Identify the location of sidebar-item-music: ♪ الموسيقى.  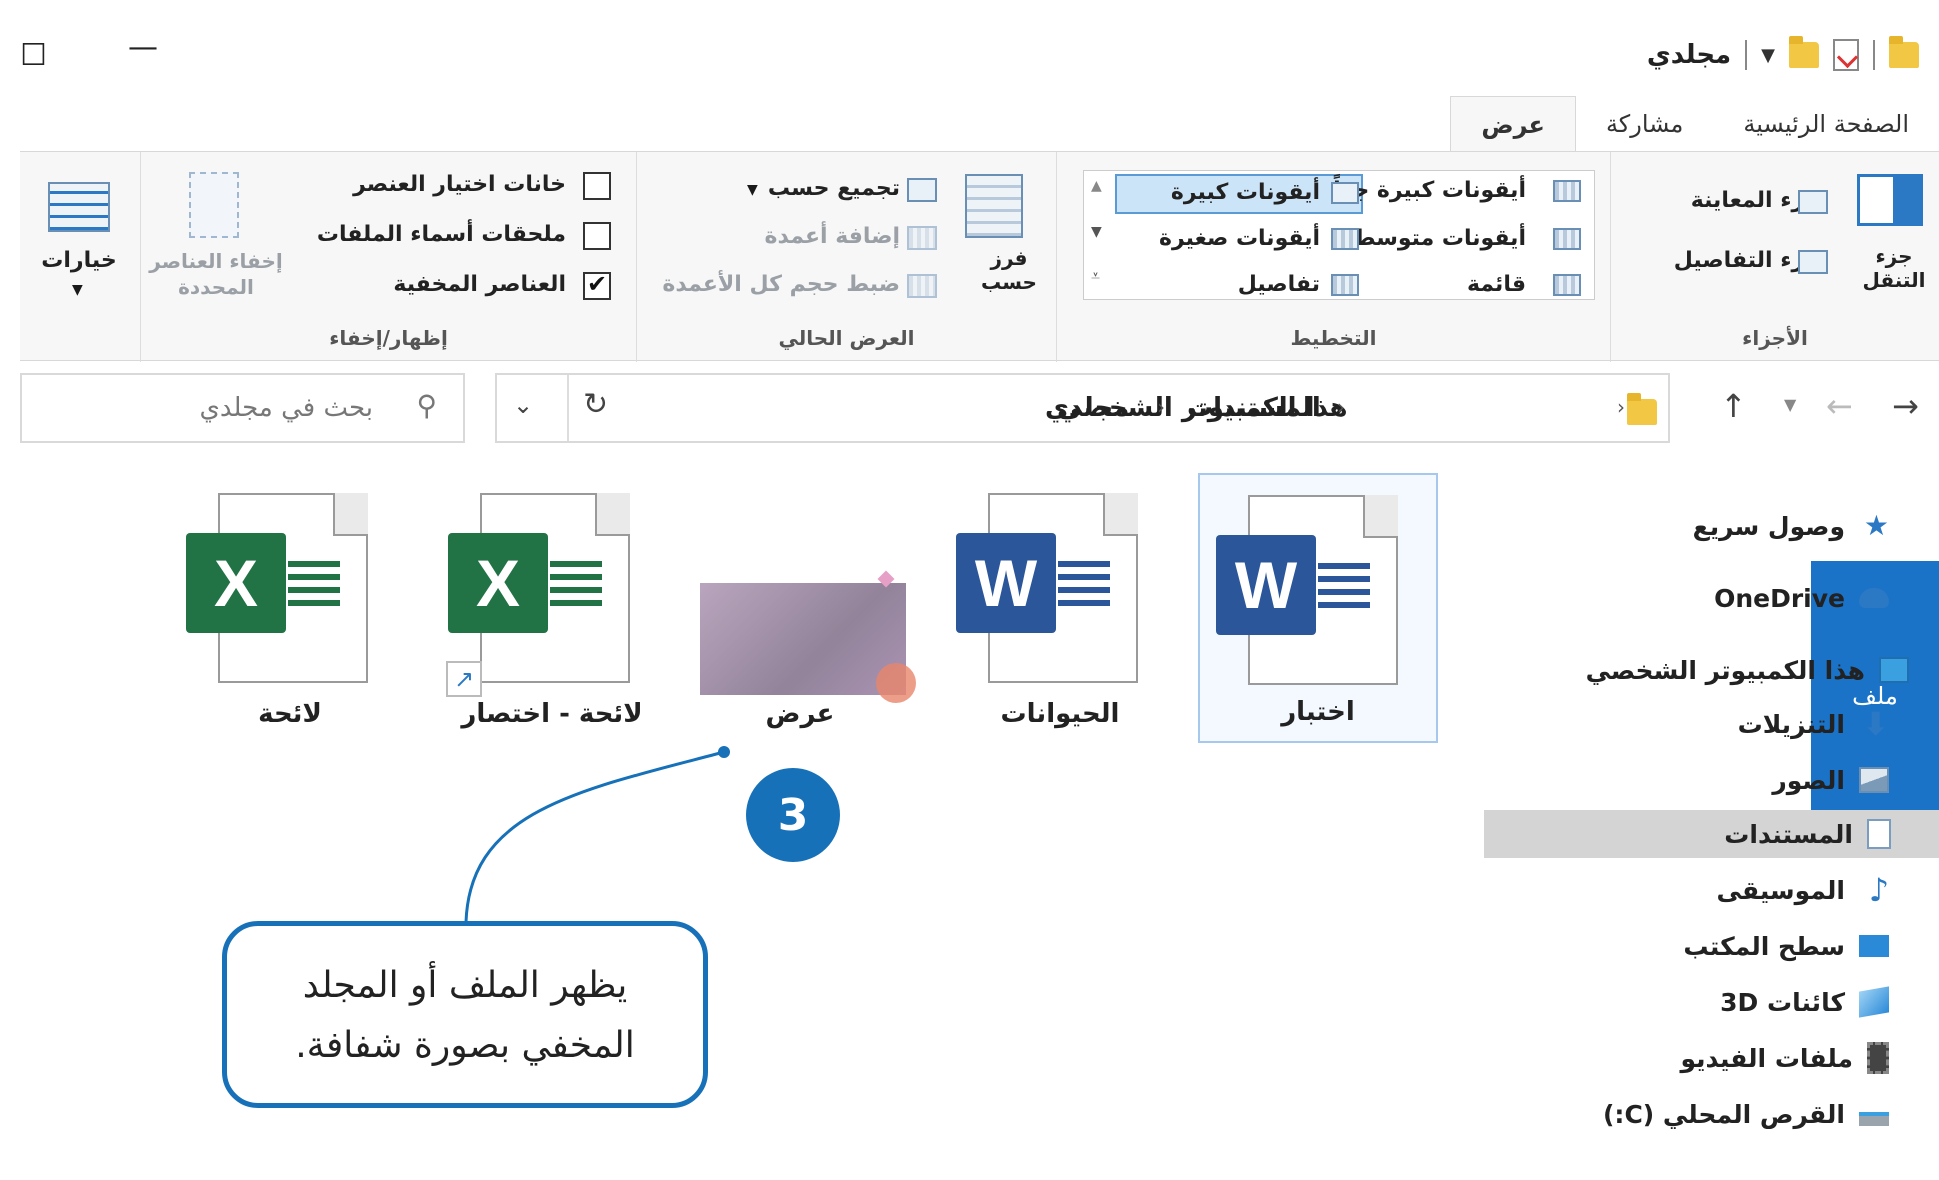
(1803, 890).